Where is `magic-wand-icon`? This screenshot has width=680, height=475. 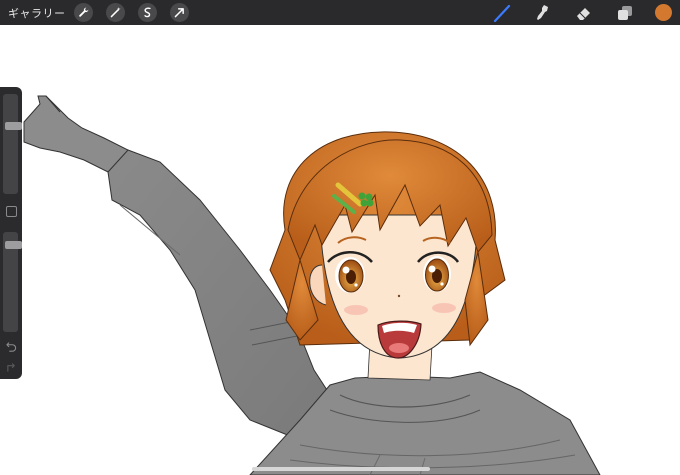 magic-wand-icon is located at coordinates (115, 12).